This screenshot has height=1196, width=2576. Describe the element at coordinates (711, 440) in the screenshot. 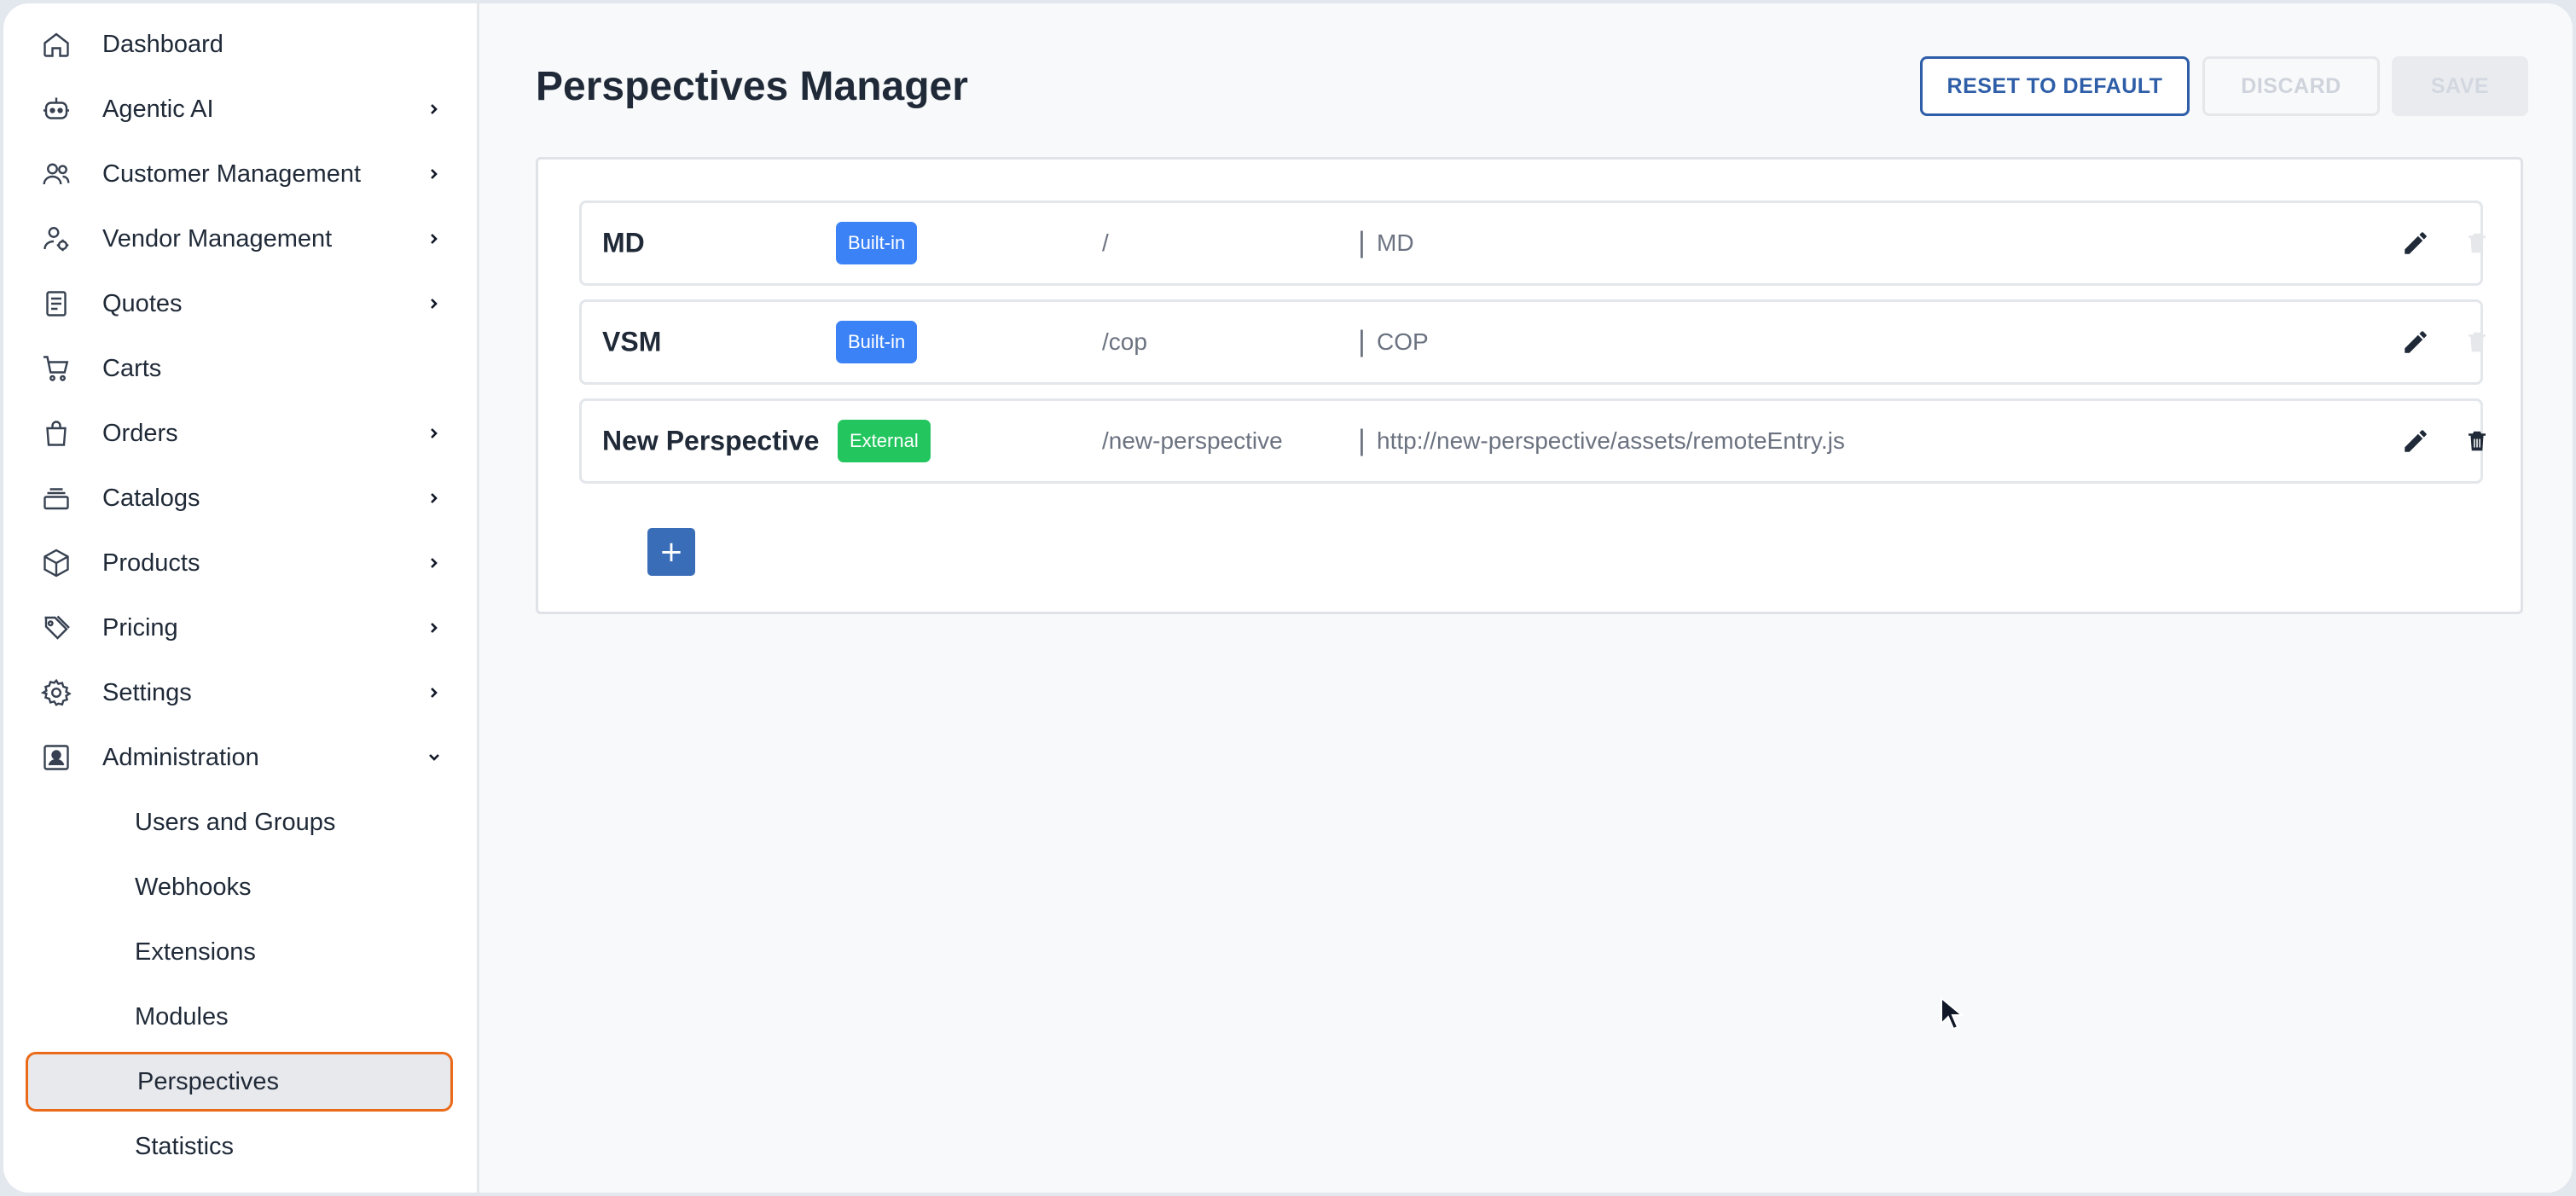

I see `perspective-name: New Perspective` at that location.